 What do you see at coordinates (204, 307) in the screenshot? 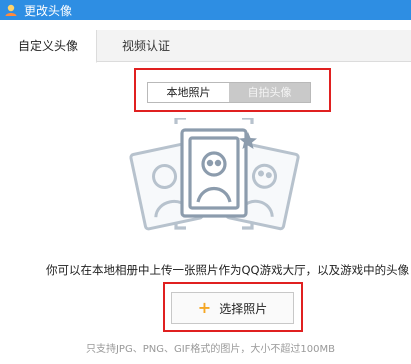
I see `plus-icon: +` at bounding box center [204, 307].